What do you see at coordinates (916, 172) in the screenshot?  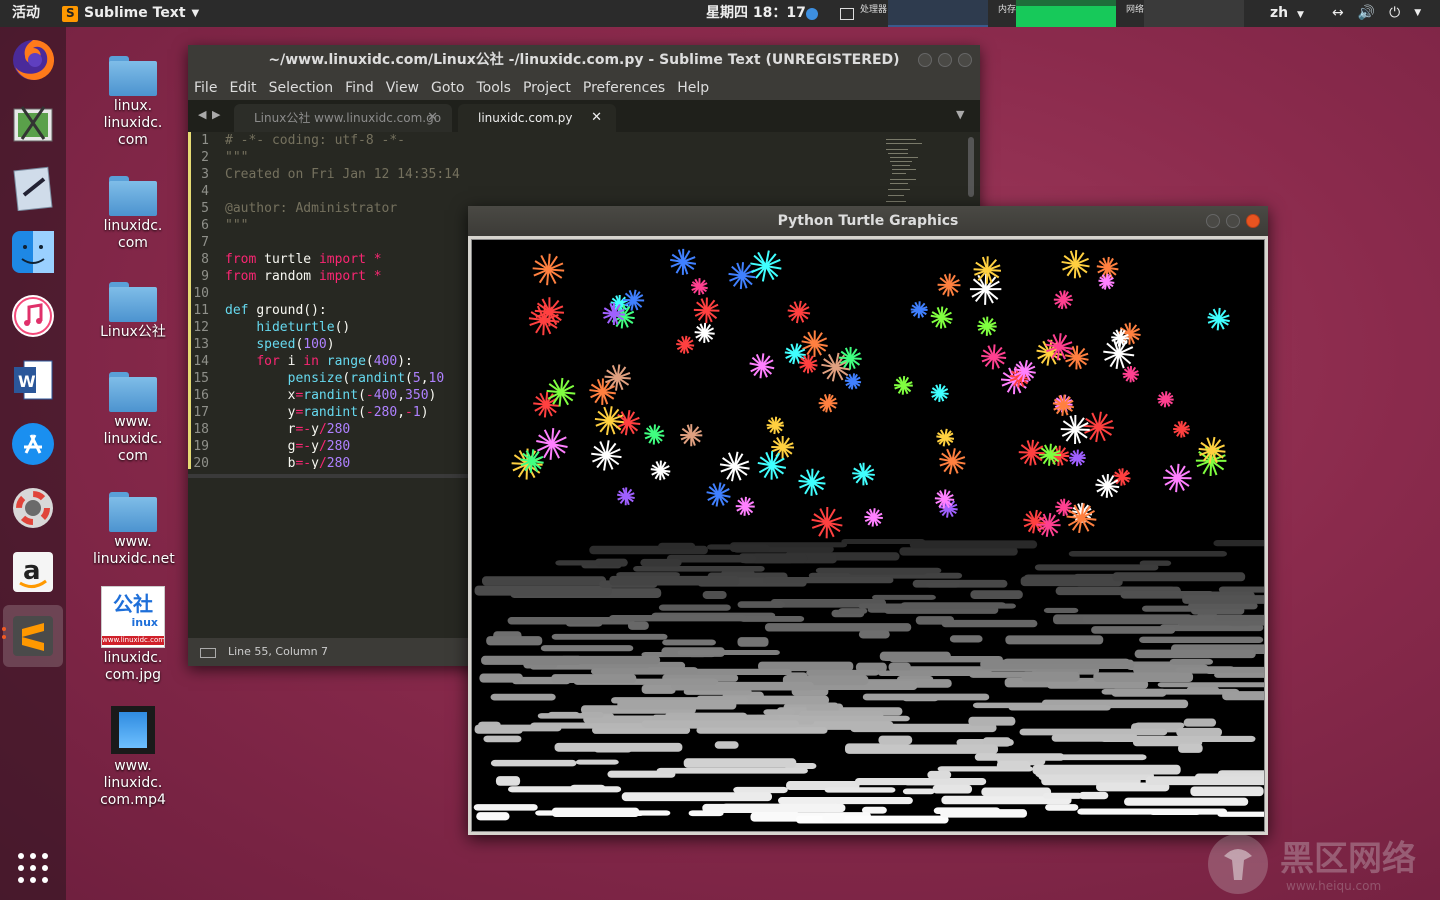 I see `minimap` at bounding box center [916, 172].